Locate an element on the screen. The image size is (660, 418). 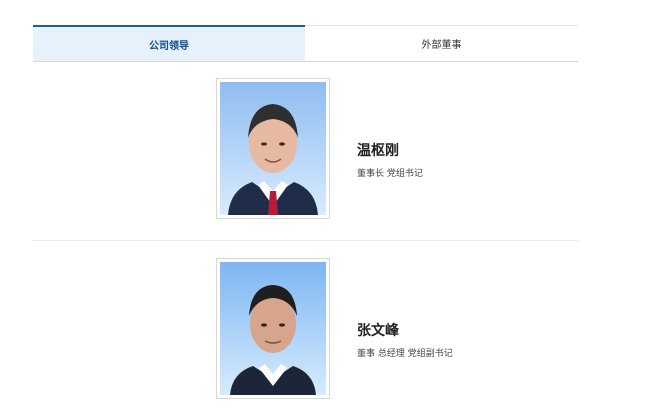
tab-external-directors: 外部董事 is located at coordinates (441, 43).